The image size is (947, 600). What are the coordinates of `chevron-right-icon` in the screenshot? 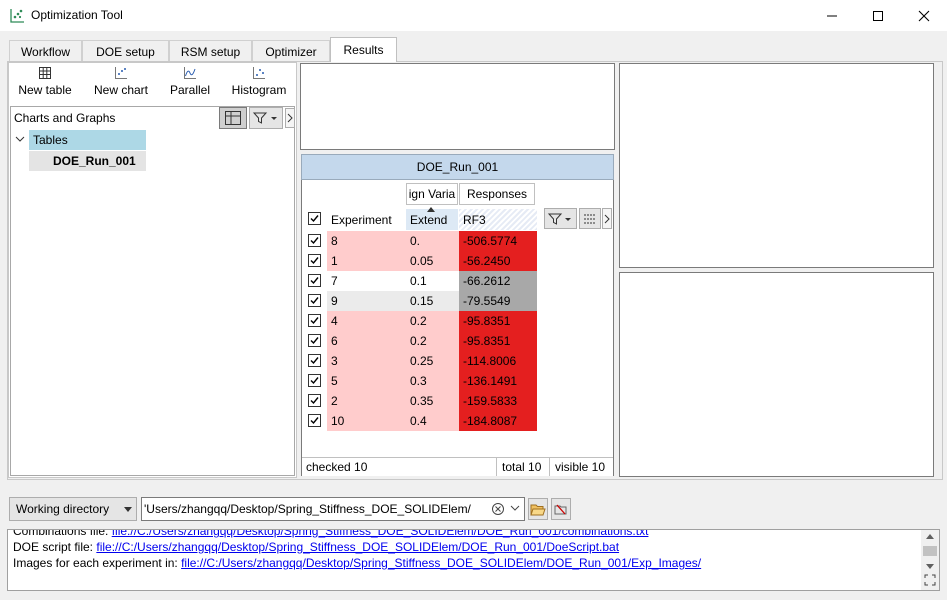 It's located at (607, 218).